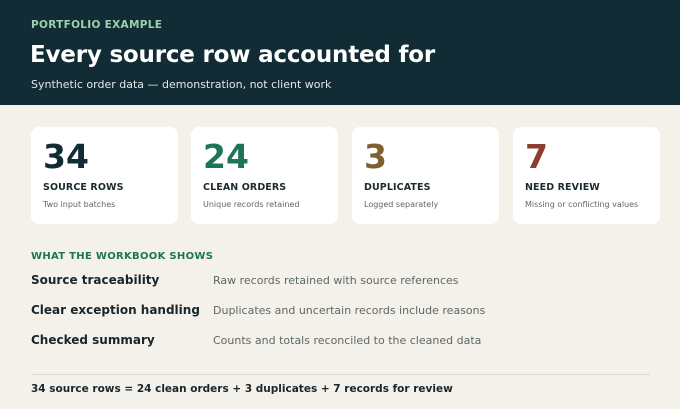 The height and width of the screenshot is (409, 680). Describe the element at coordinates (79, 204) in the screenshot. I see `stat-description: Two input batches` at that location.